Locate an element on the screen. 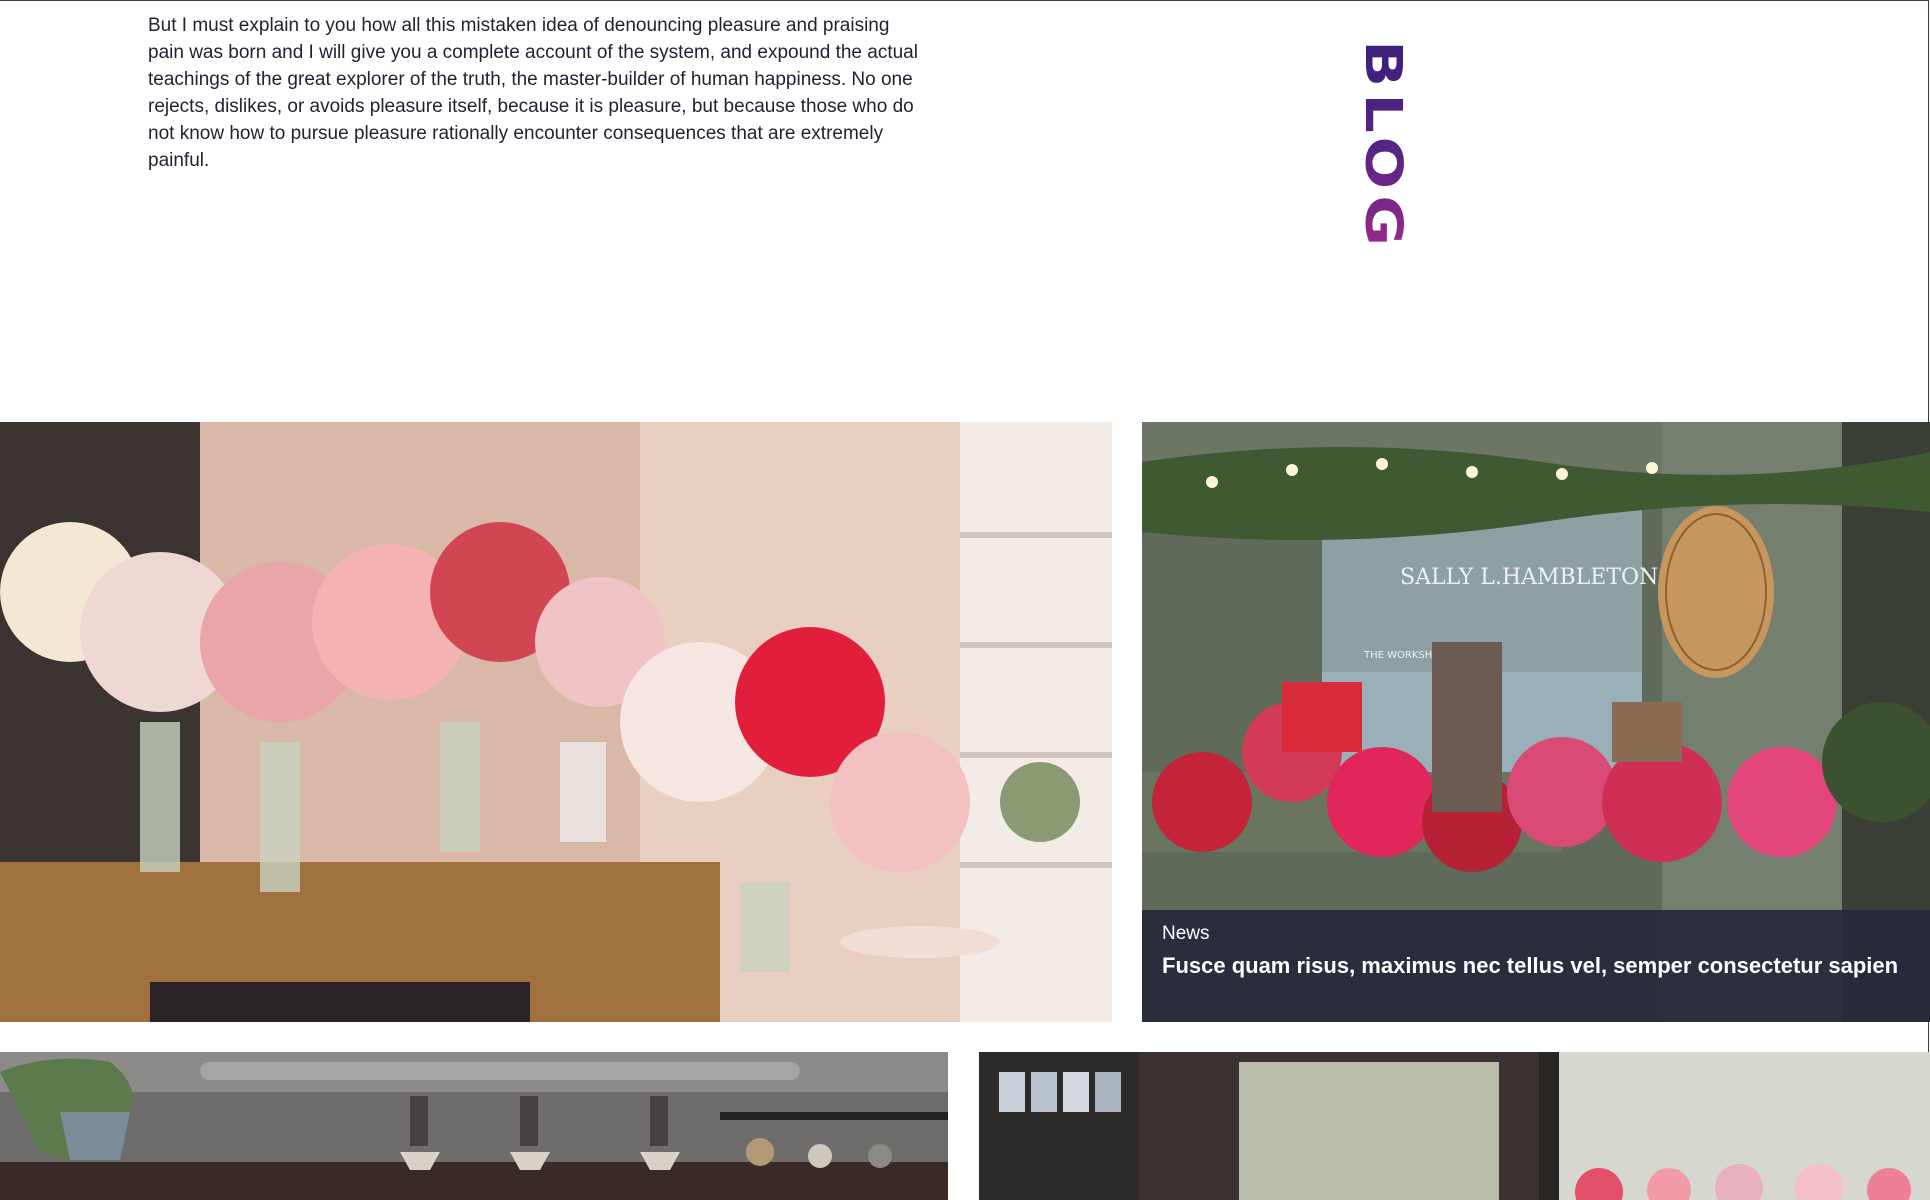  blog-heading: BLOG is located at coordinates (1383, 146).